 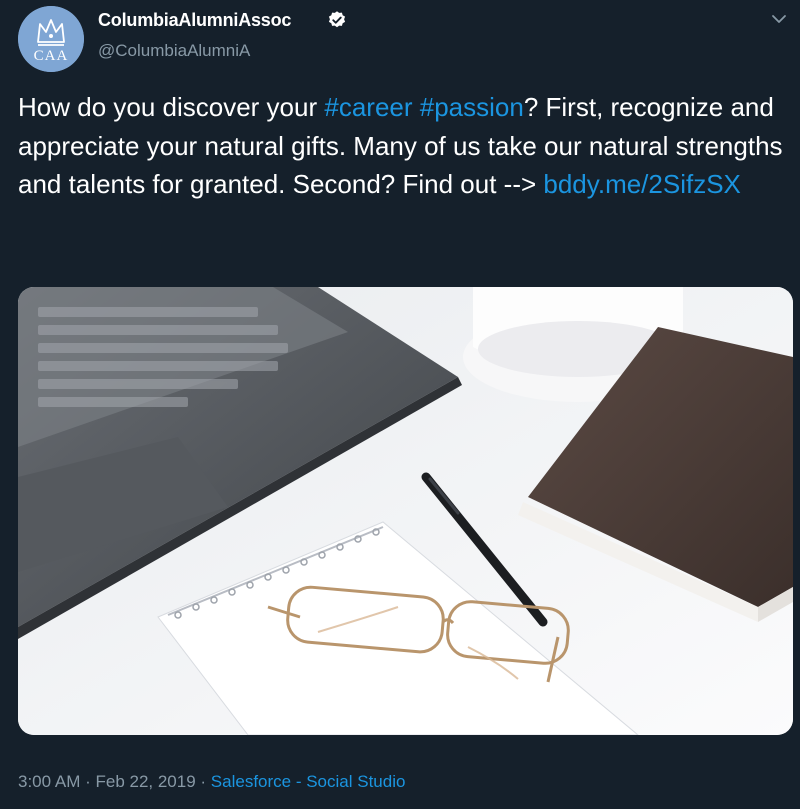 What do you see at coordinates (779, 19) in the screenshot?
I see `chevron-down-icon` at bounding box center [779, 19].